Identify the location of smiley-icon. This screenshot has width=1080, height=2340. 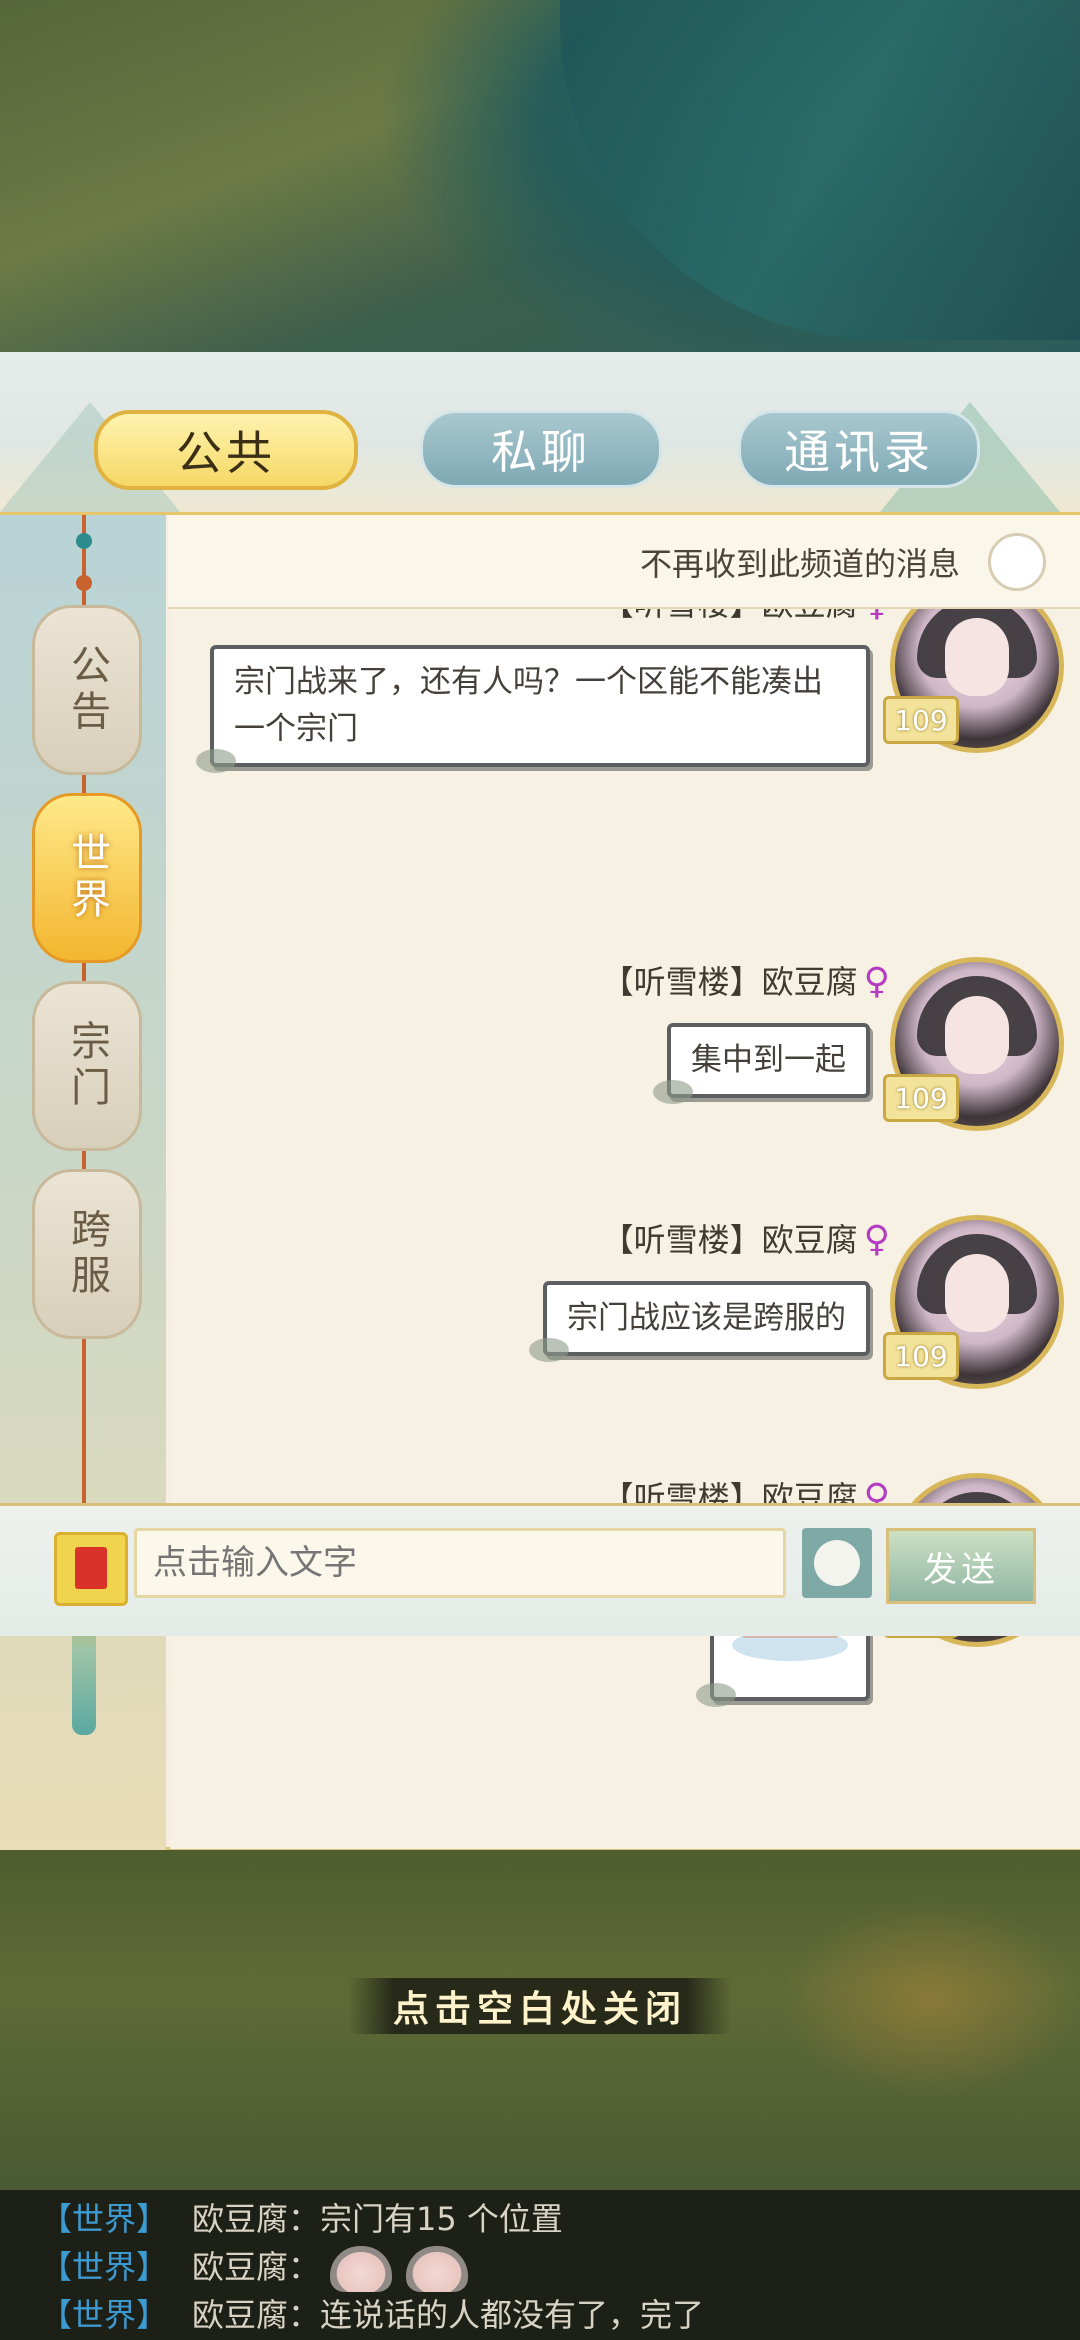
(837, 1563).